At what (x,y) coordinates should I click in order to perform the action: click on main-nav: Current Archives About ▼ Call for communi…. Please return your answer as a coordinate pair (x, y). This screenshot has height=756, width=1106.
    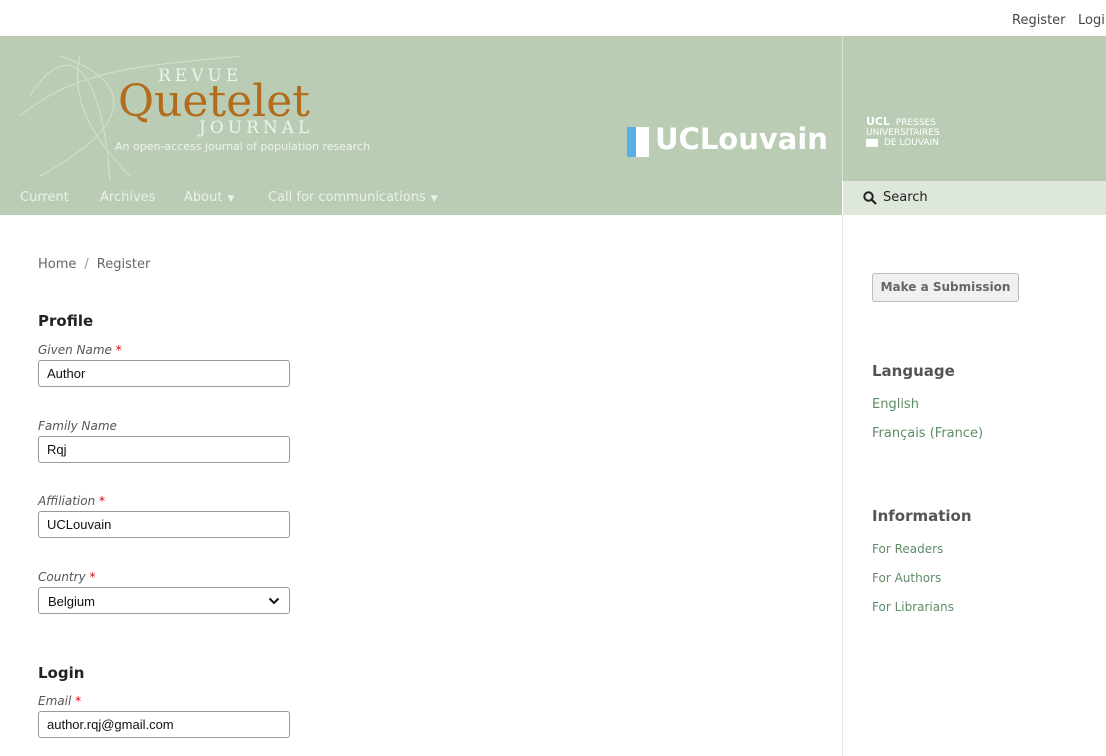
    Looking at the image, I should click on (553, 198).